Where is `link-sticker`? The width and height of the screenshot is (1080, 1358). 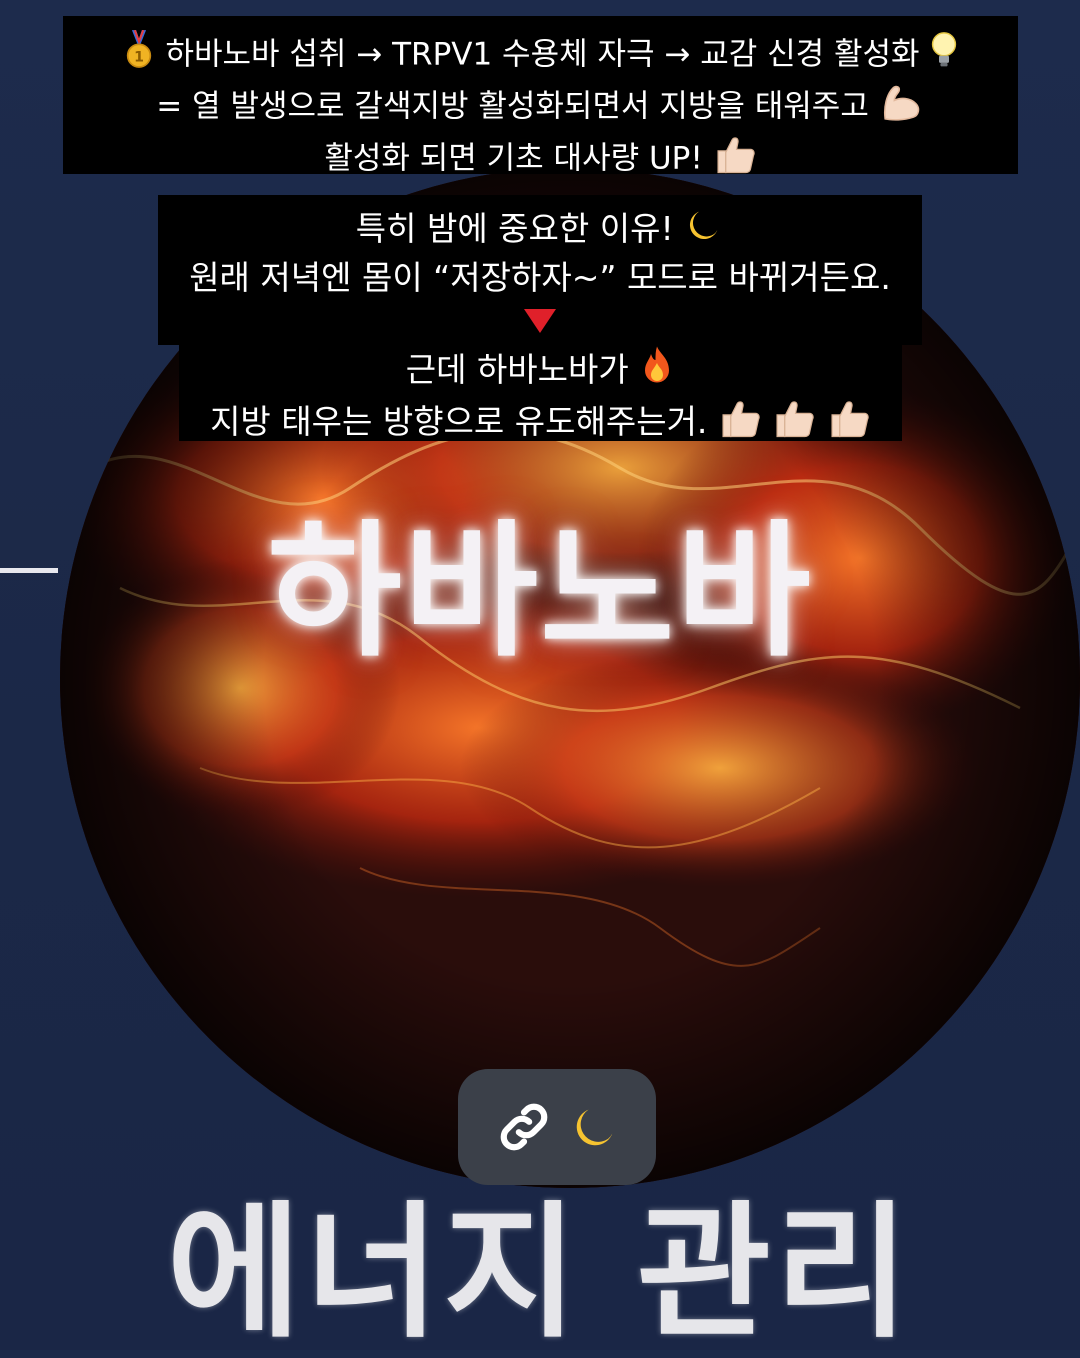
link-sticker is located at coordinates (557, 1127).